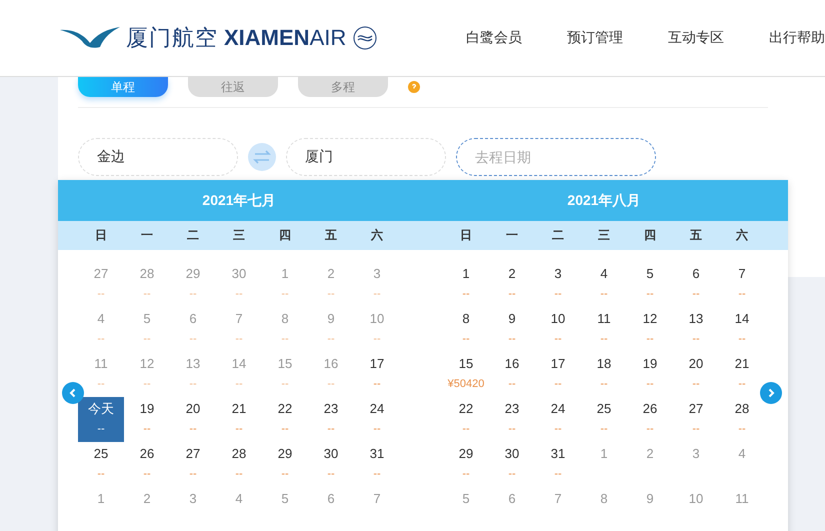 This screenshot has width=825, height=531. Describe the element at coordinates (512, 284) in the screenshot. I see `date-cell: 2 --` at that location.